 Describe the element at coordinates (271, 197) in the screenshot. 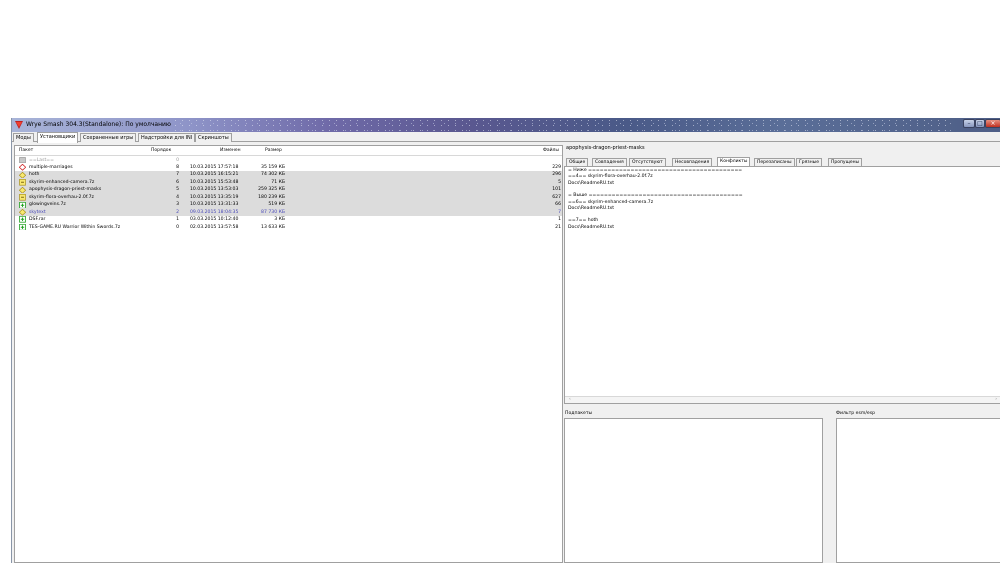

I see `package-size: 180 239 КБ` at that location.